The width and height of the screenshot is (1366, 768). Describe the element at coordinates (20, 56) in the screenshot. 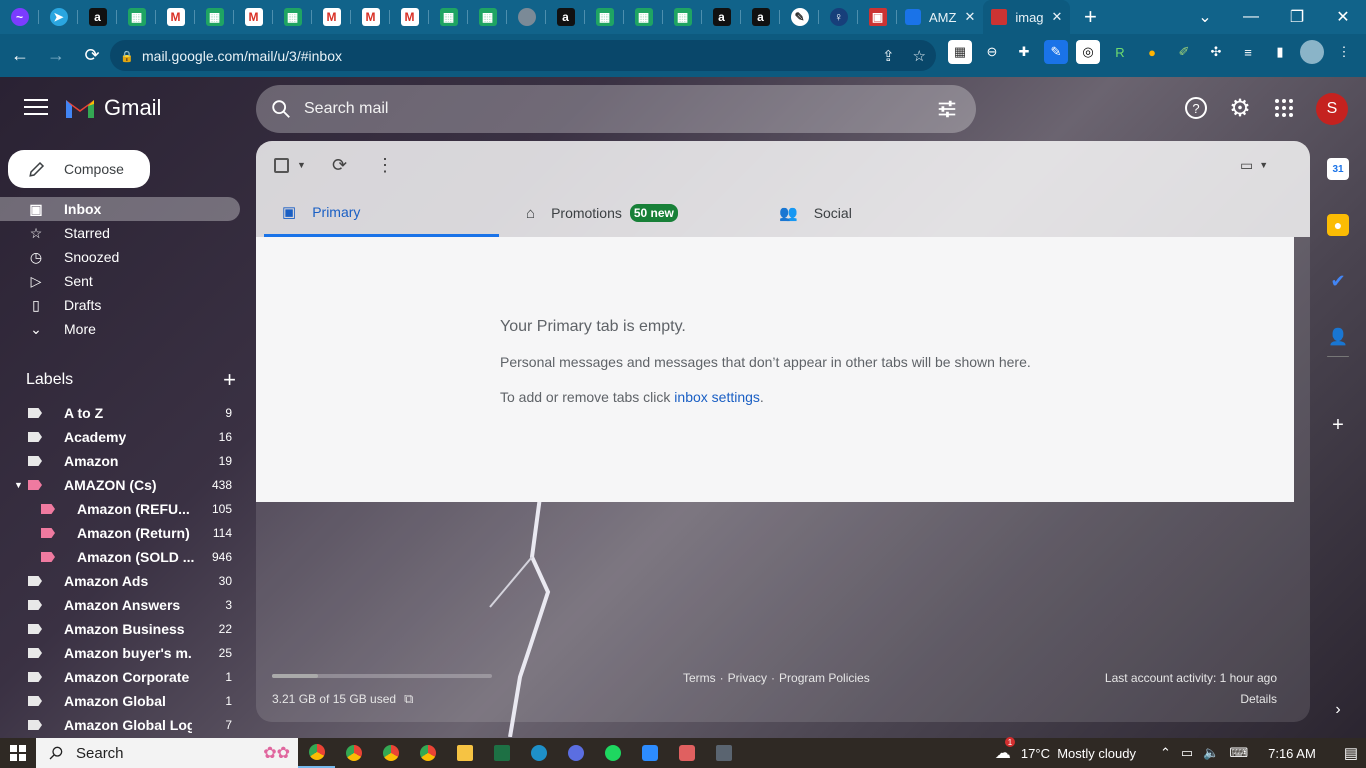

I see `back-icon: ←` at that location.